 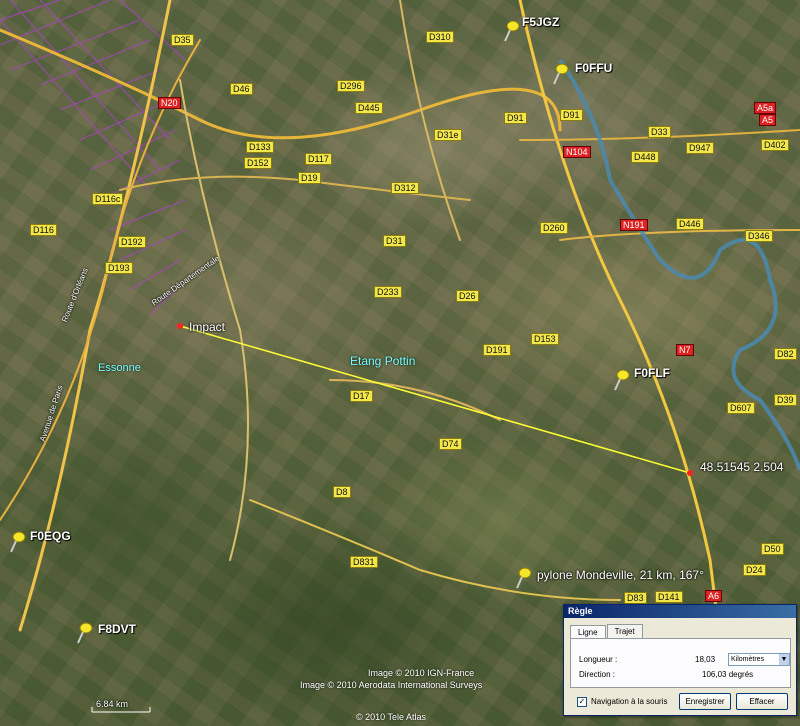 I want to click on road-shield-d445: D445, so click(x=369, y=108).